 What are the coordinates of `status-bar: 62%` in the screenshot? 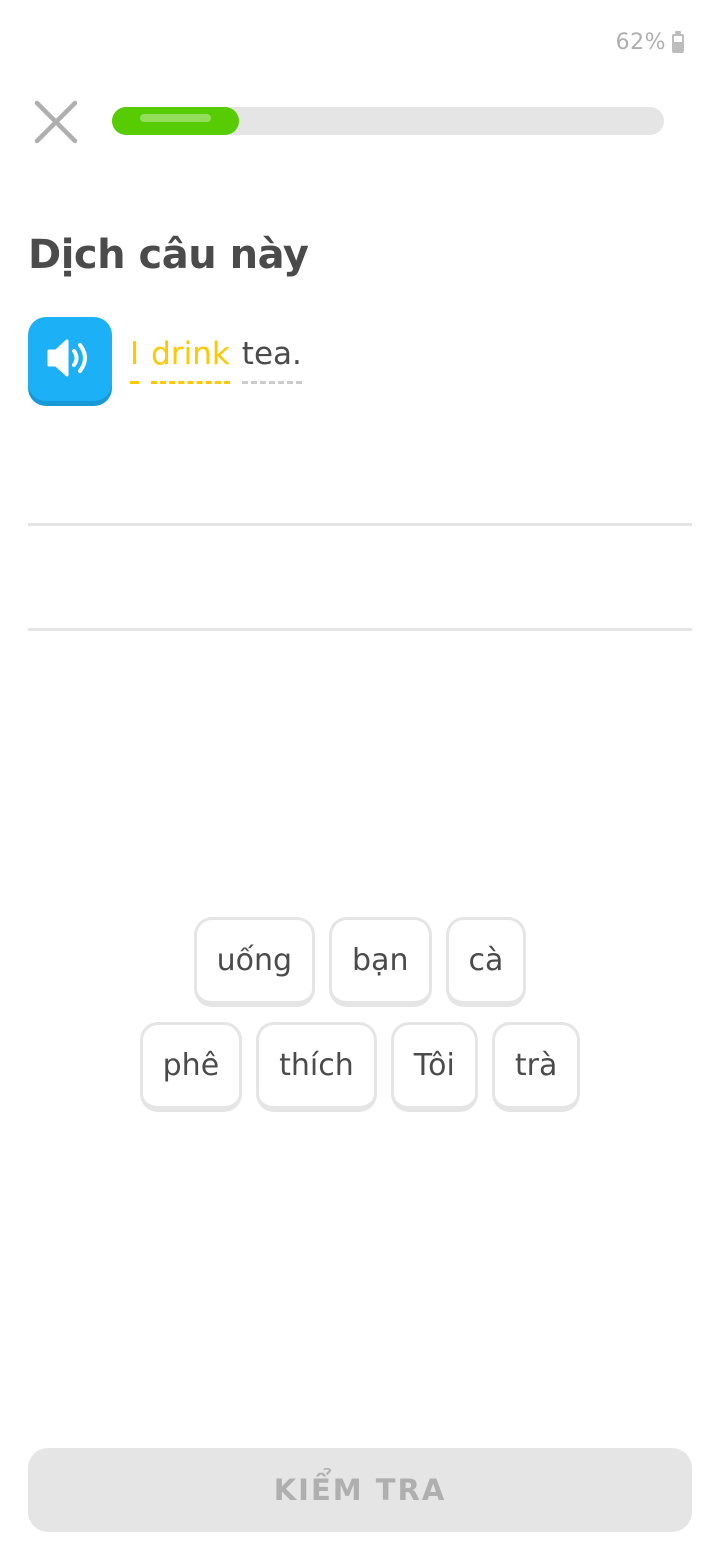 It's located at (650, 42).